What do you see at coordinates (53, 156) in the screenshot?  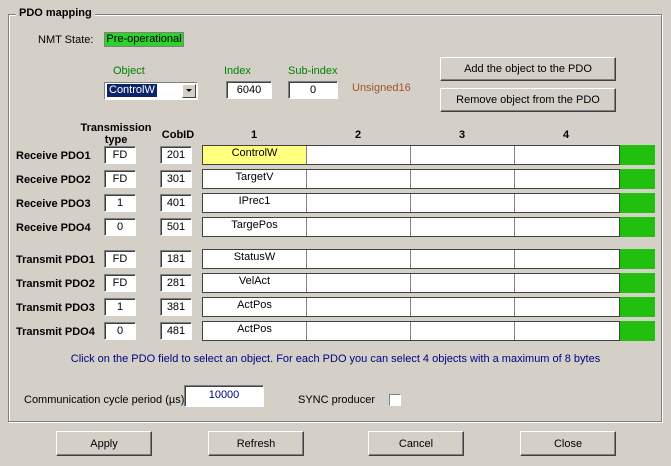 I see `pdo-row-label: Receive PDO1` at bounding box center [53, 156].